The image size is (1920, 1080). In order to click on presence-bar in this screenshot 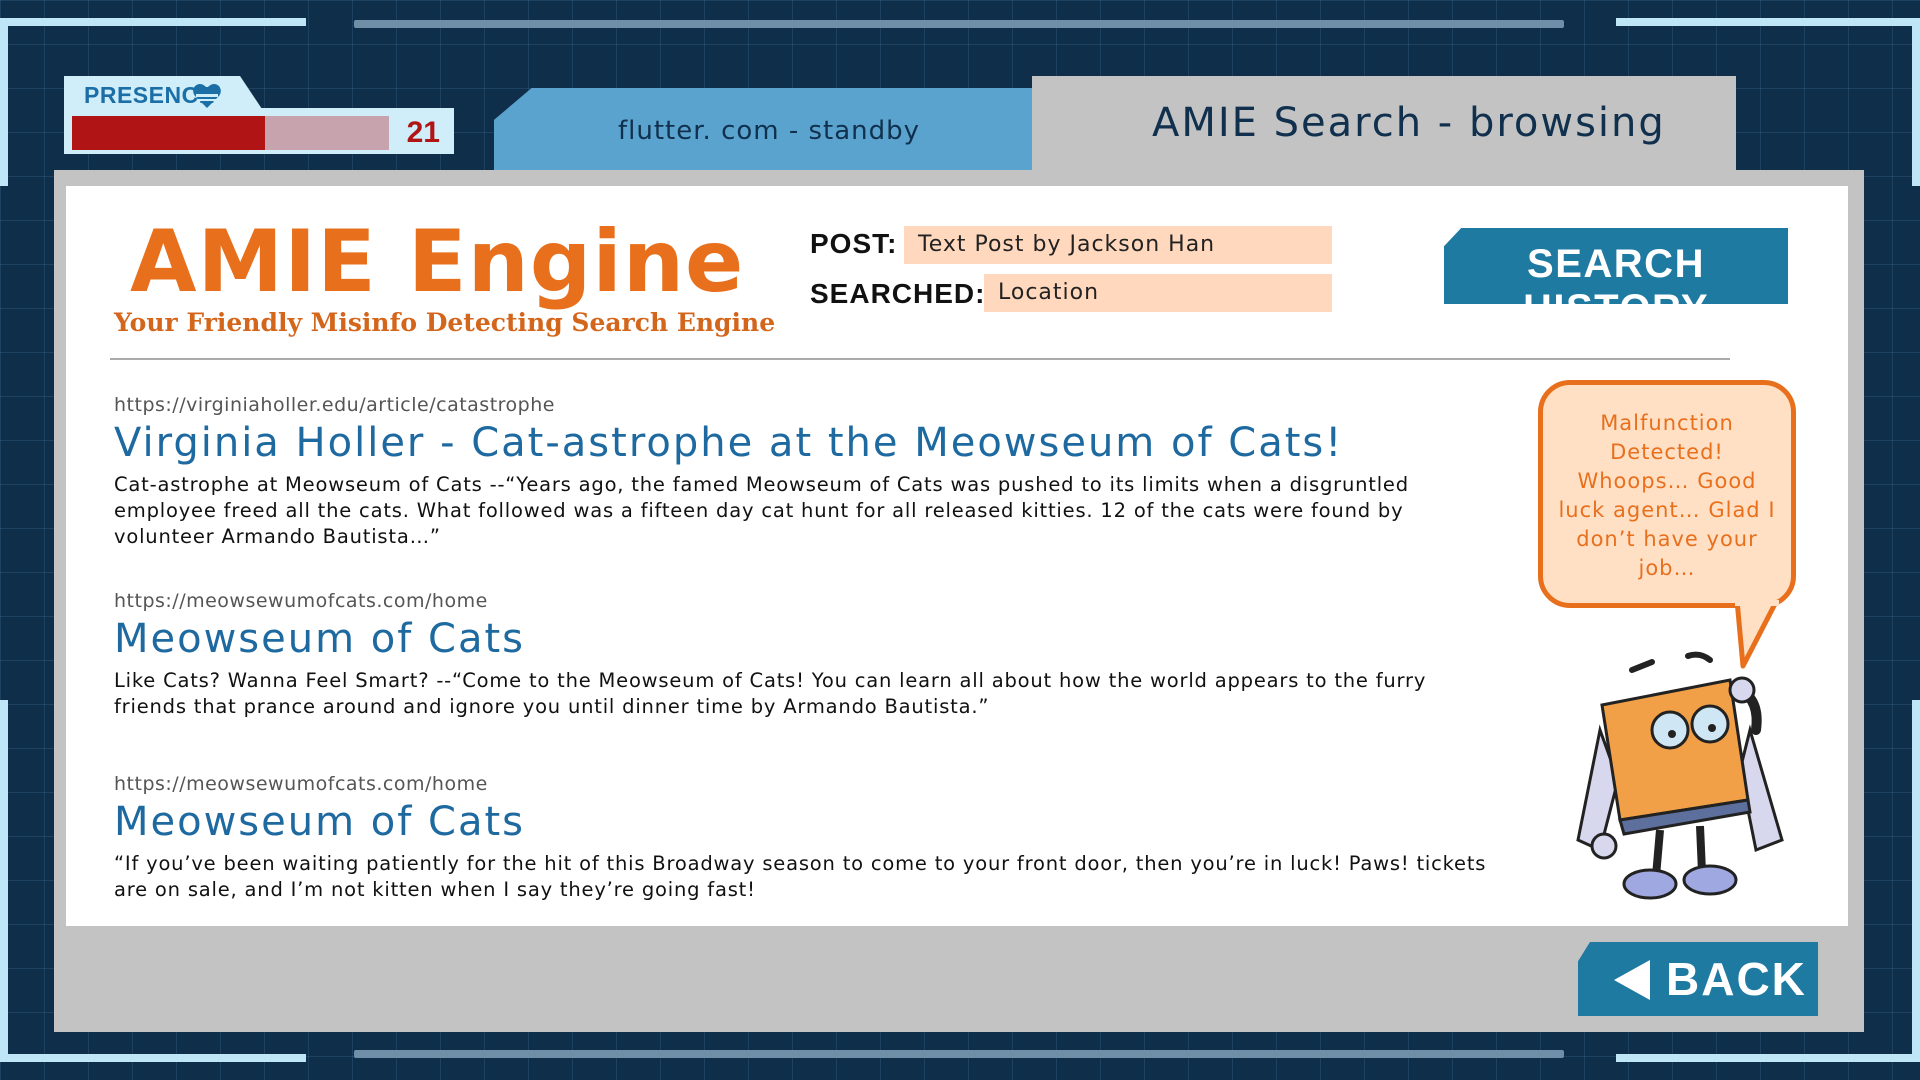, I will do `click(230, 133)`.